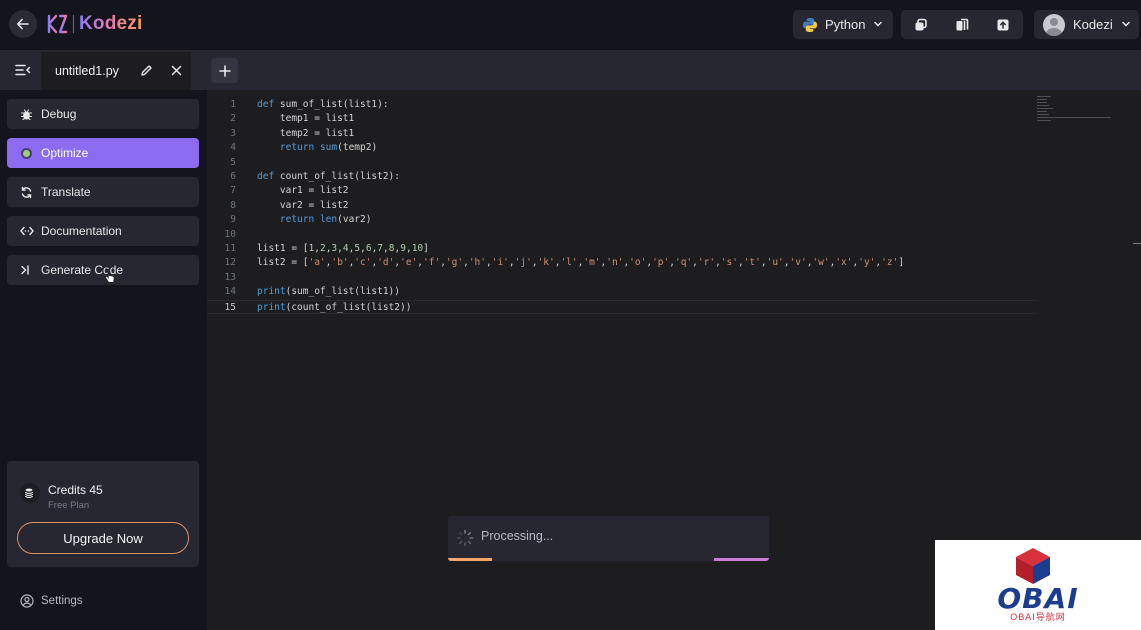  I want to click on documentation-button: Documentation, so click(103, 231).